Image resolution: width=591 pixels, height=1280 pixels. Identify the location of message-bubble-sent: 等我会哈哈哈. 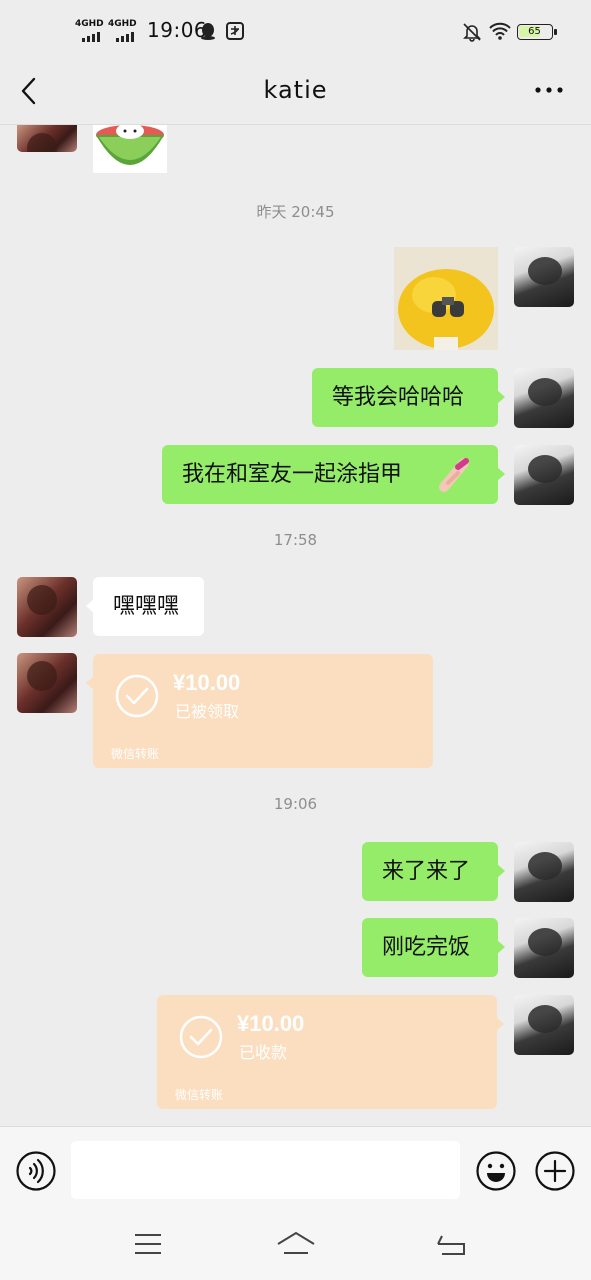
(408, 397).